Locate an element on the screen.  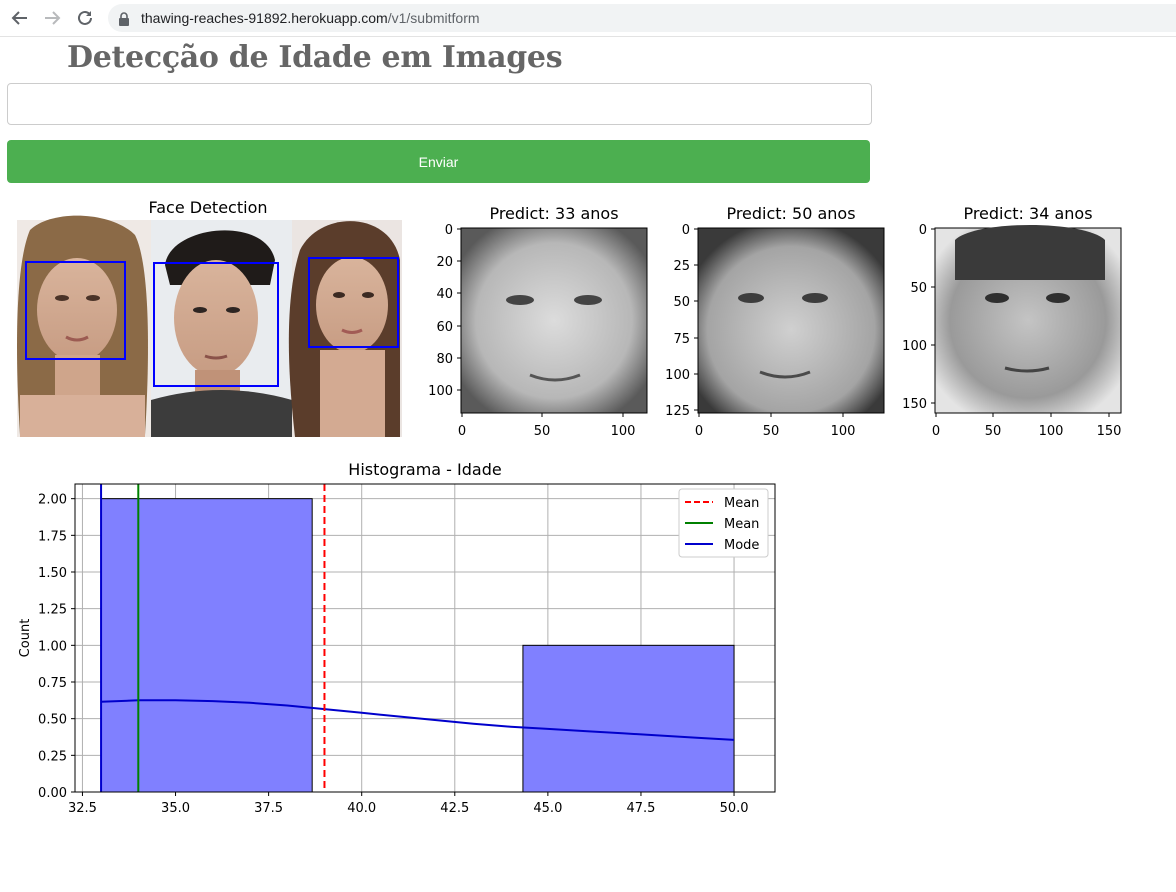
y-tick-label: 75 is located at coordinates (681, 339).